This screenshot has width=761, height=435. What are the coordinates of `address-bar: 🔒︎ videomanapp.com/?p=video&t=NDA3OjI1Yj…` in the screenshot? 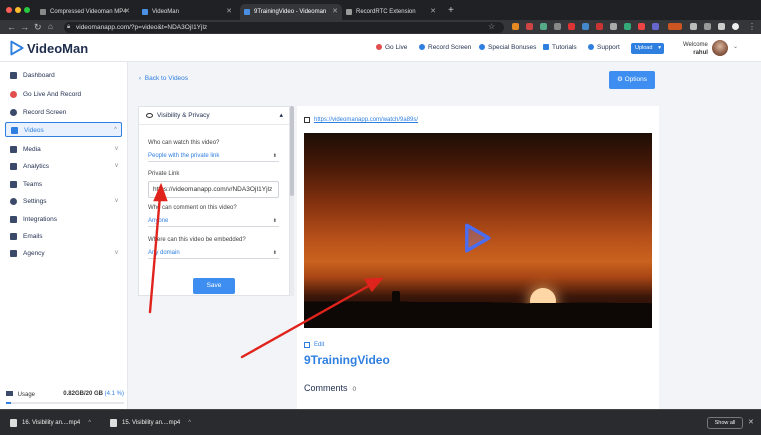 It's located at (284, 27).